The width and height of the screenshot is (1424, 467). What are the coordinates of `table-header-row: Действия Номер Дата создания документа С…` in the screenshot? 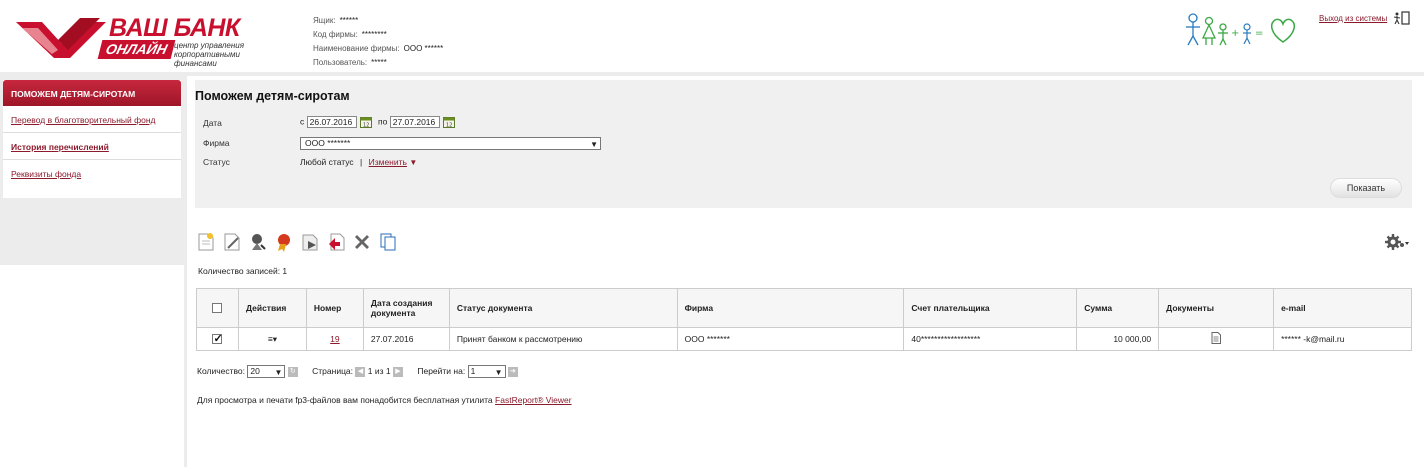 It's located at (804, 308).